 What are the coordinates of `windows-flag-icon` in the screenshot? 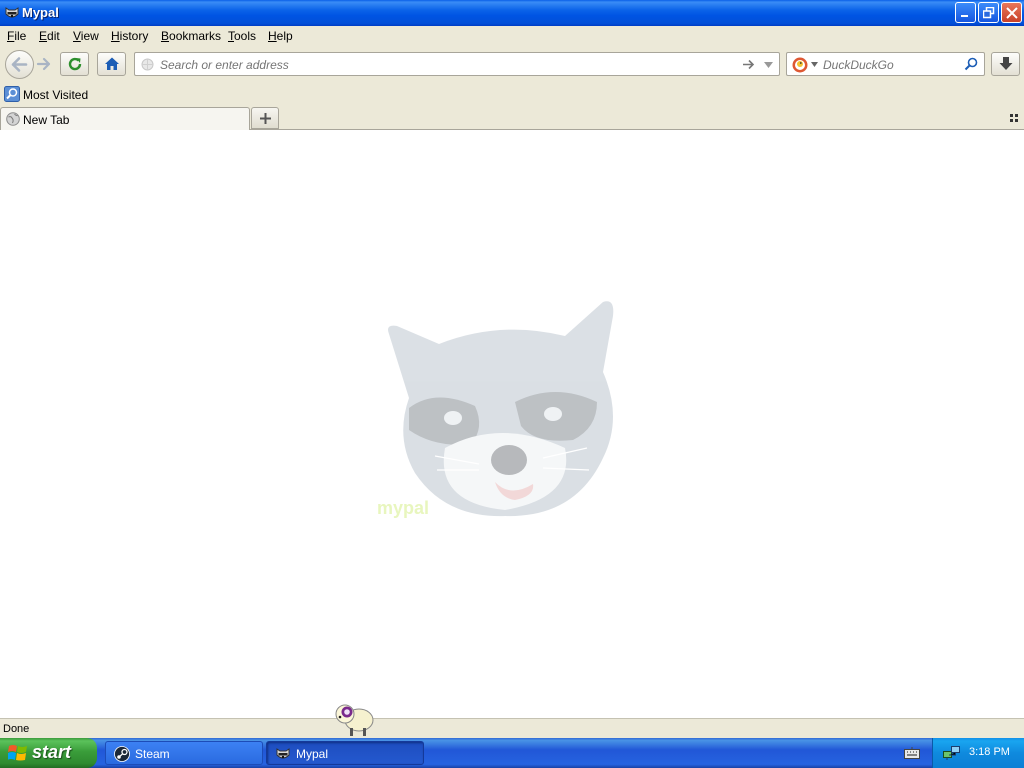 It's located at (17, 753).